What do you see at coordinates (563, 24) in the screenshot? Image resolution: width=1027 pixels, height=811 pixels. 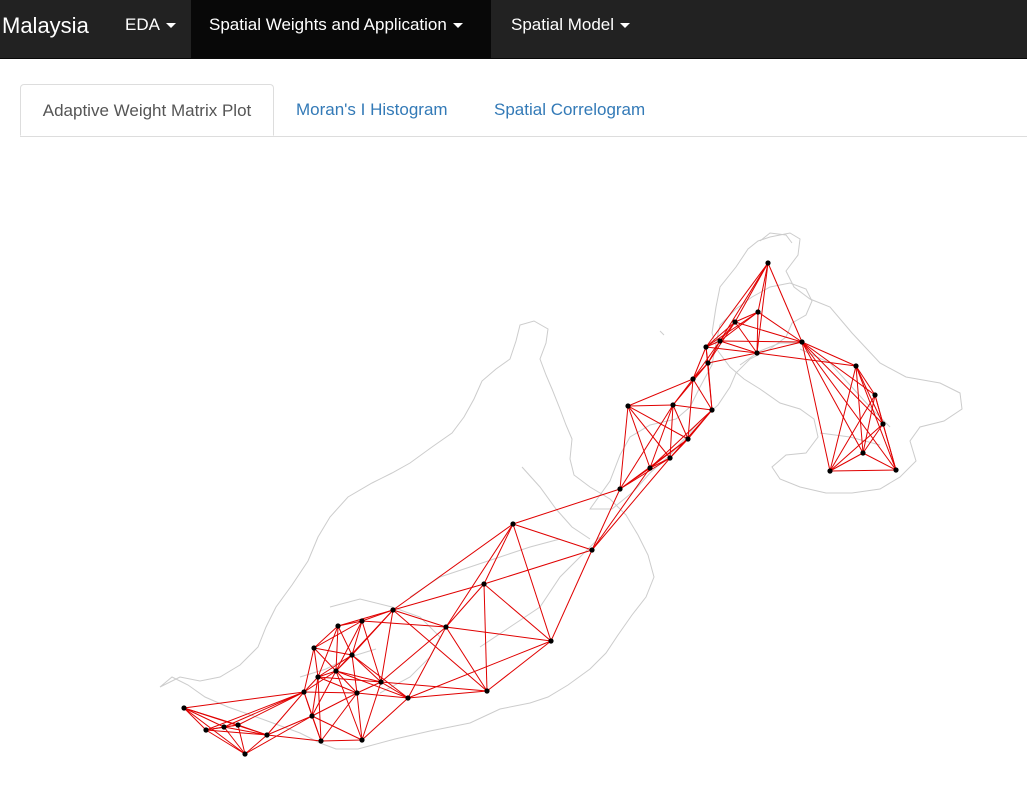 I see `nav-spatial-model-label: Spatial Model` at bounding box center [563, 24].